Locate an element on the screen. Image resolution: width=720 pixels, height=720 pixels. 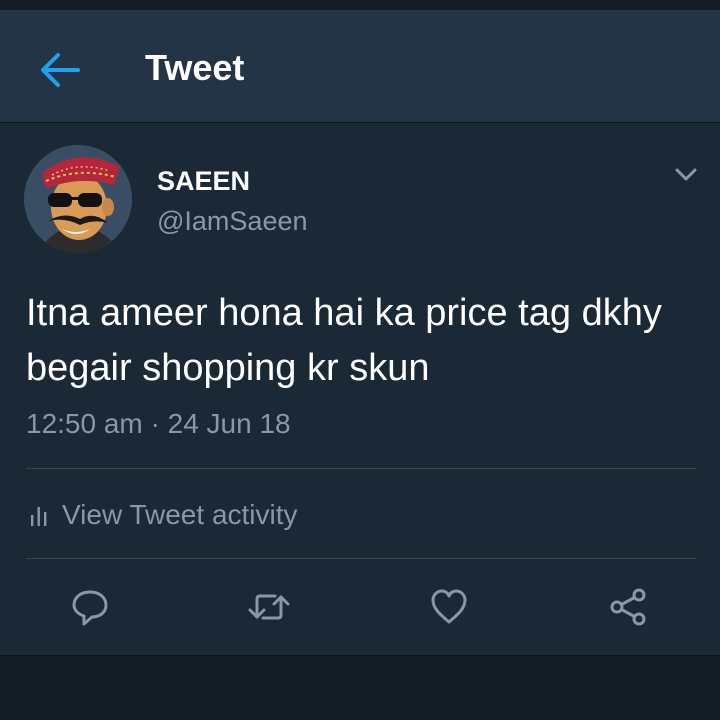
page-title: Tweet is located at coordinates (195, 67).